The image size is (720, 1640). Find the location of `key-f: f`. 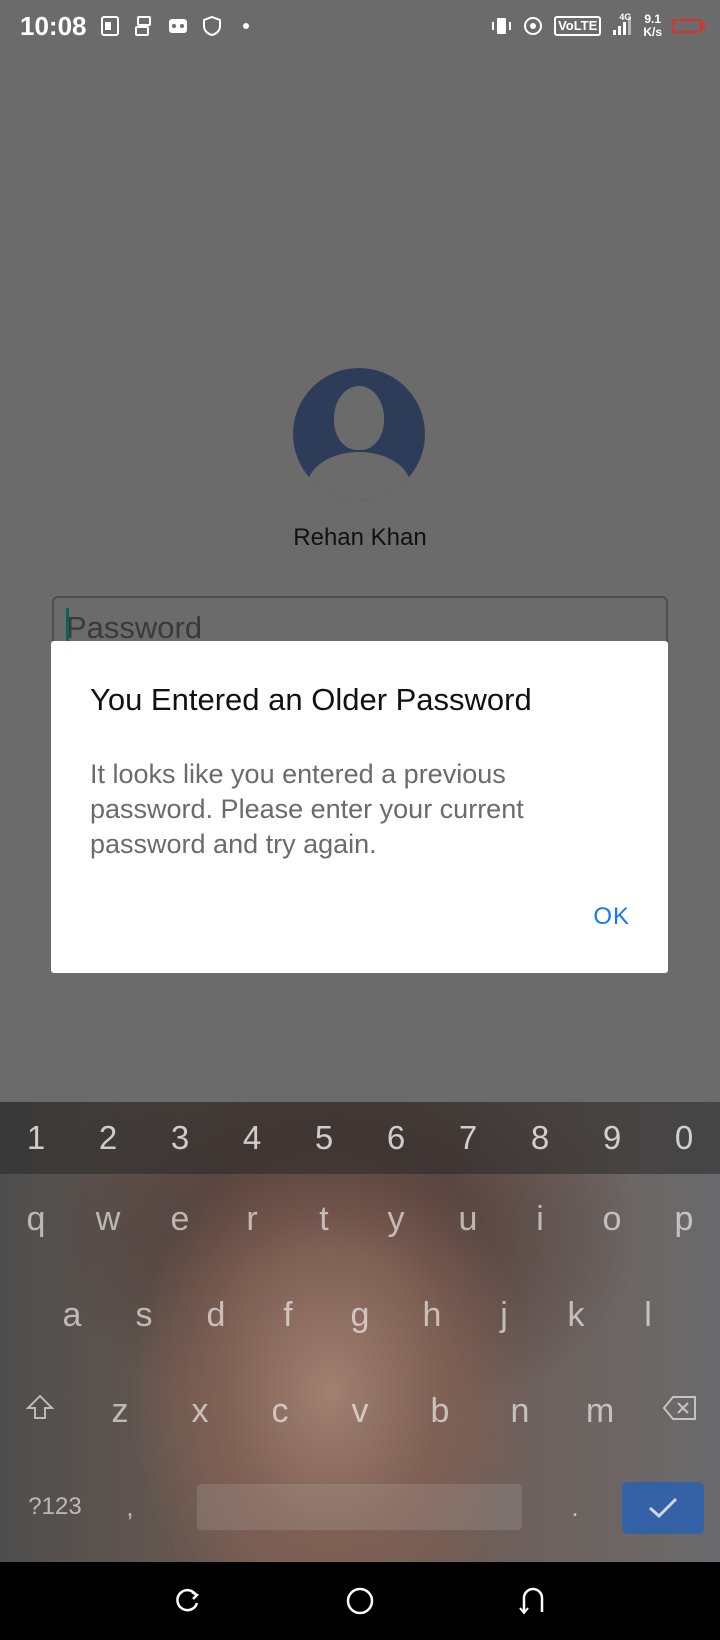

key-f: f is located at coordinates (288, 1315).